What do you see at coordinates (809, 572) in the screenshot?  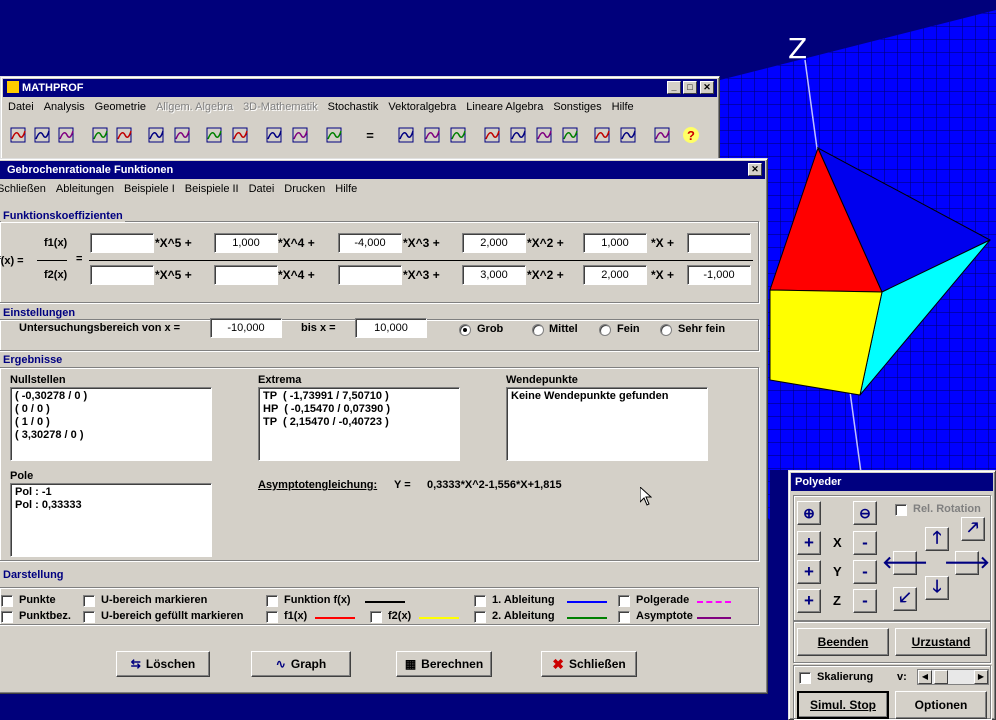 I see `y-plus-button: +` at bounding box center [809, 572].